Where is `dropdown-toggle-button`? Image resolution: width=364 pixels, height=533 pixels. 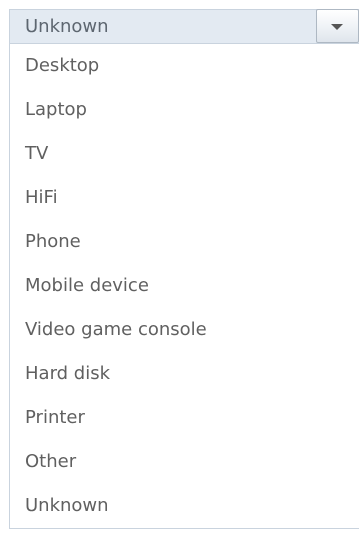 dropdown-toggle-button is located at coordinates (337, 26).